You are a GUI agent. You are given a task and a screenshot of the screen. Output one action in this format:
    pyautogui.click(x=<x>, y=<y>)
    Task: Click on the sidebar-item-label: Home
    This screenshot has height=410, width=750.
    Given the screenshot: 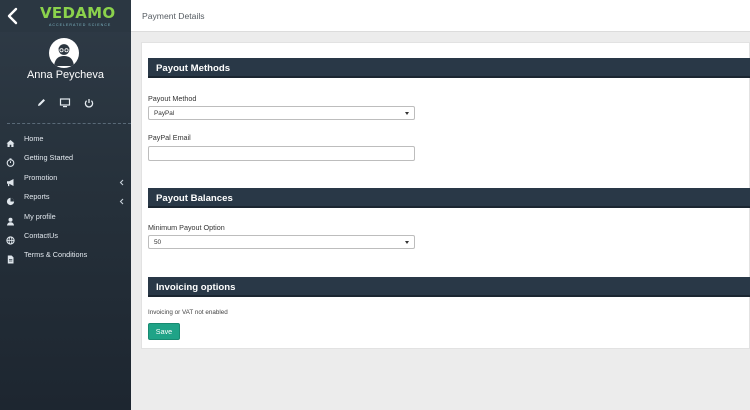 What is the action you would take?
    pyautogui.click(x=34, y=138)
    